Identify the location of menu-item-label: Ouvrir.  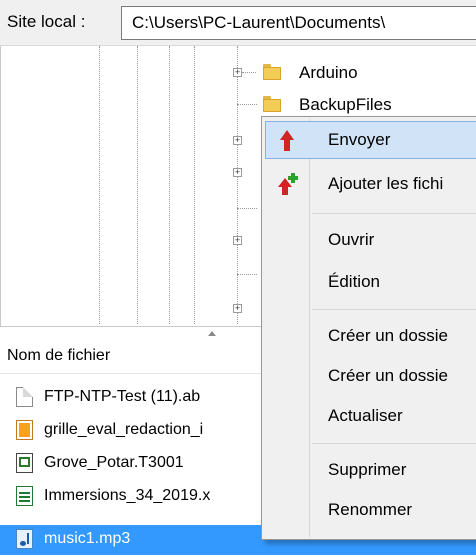
(351, 239).